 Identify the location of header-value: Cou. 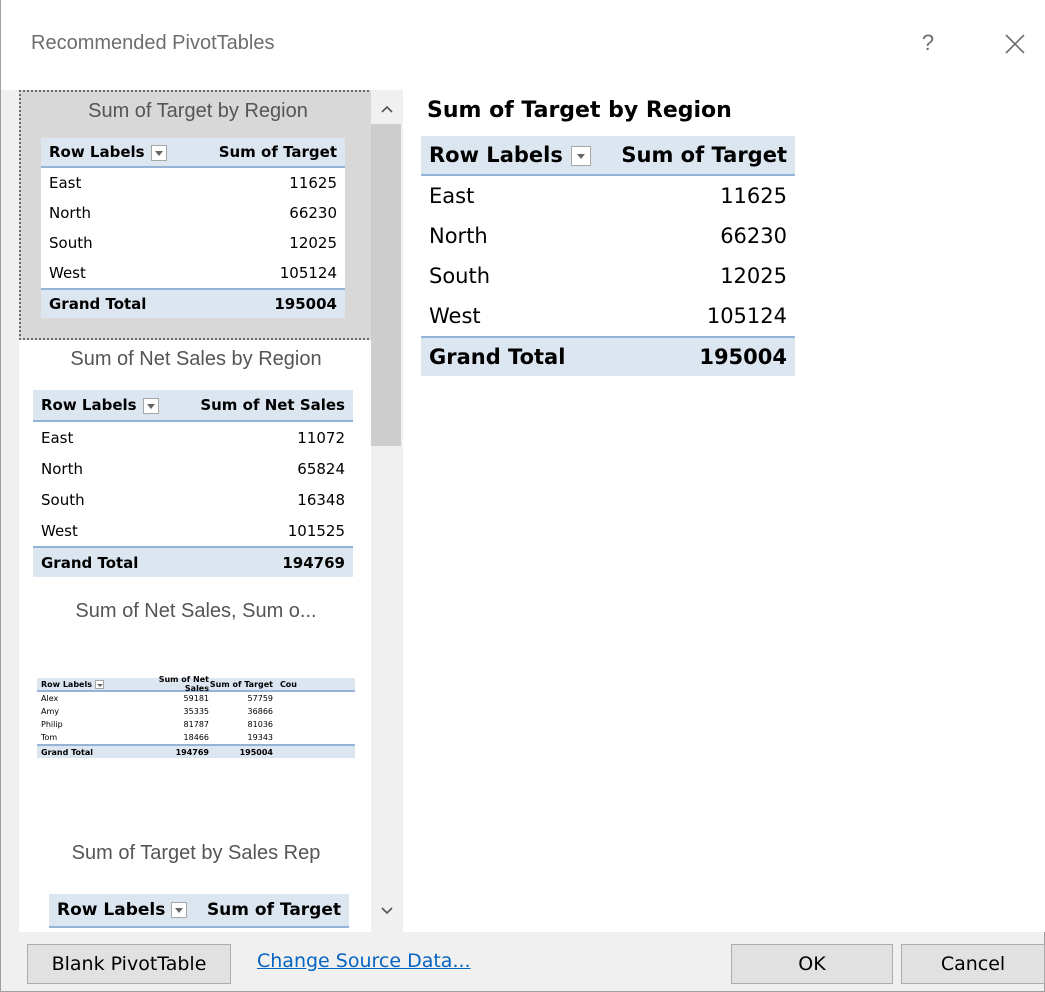
(288, 684).